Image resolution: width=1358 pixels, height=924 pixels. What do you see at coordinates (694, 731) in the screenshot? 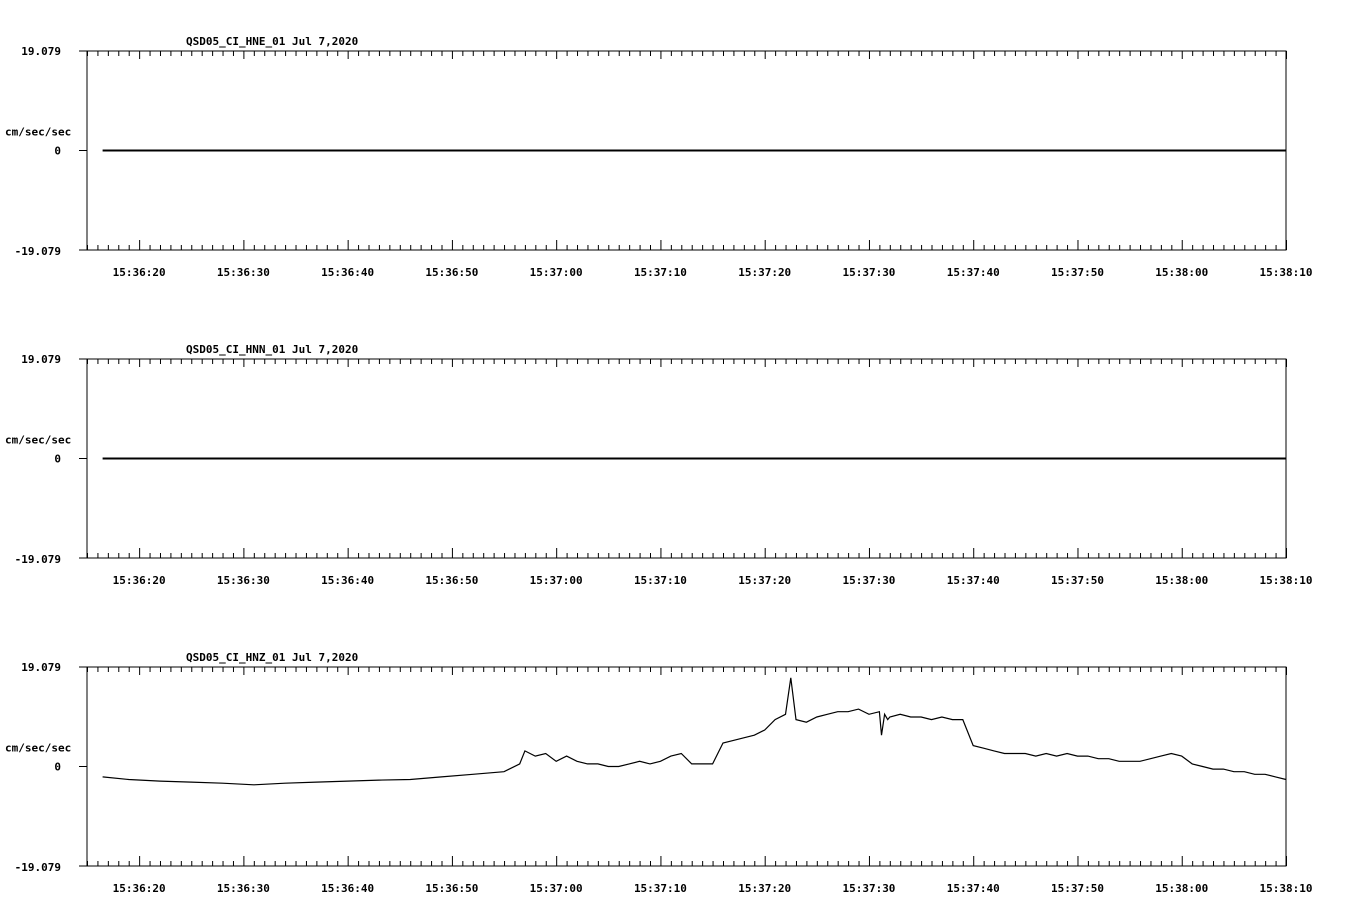
I see `trace-line` at bounding box center [694, 731].